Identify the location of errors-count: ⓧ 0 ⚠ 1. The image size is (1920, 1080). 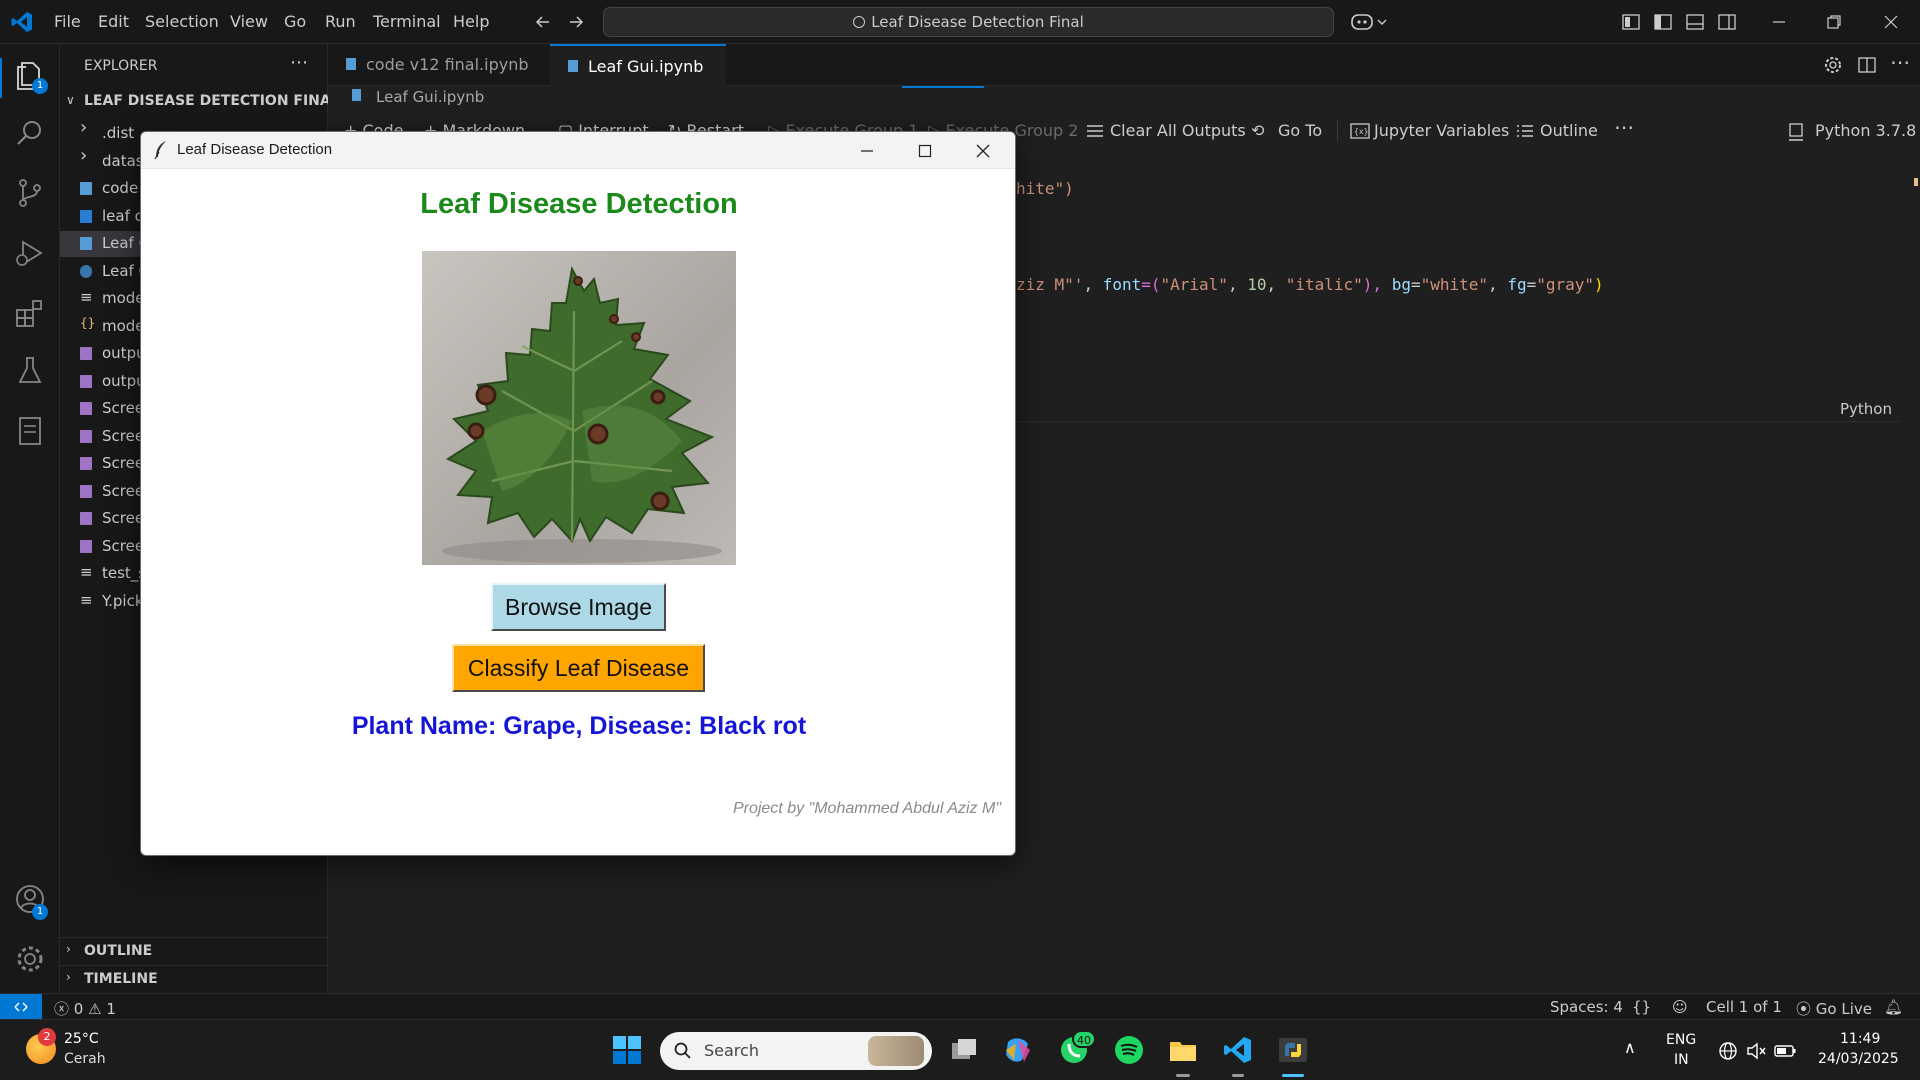
(85, 1008).